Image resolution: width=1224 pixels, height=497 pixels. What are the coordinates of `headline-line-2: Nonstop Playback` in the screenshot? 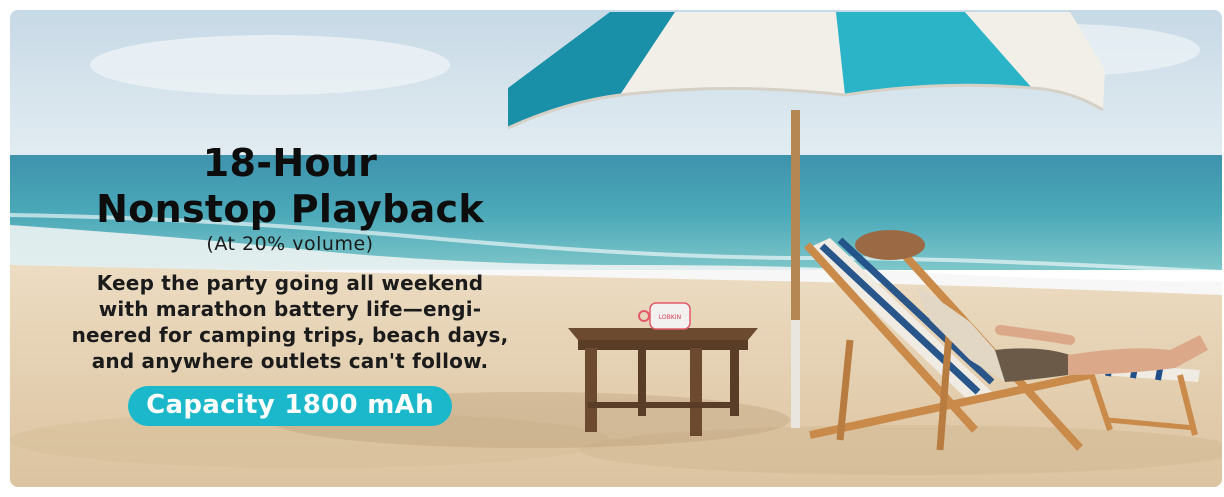 It's located at (290, 209).